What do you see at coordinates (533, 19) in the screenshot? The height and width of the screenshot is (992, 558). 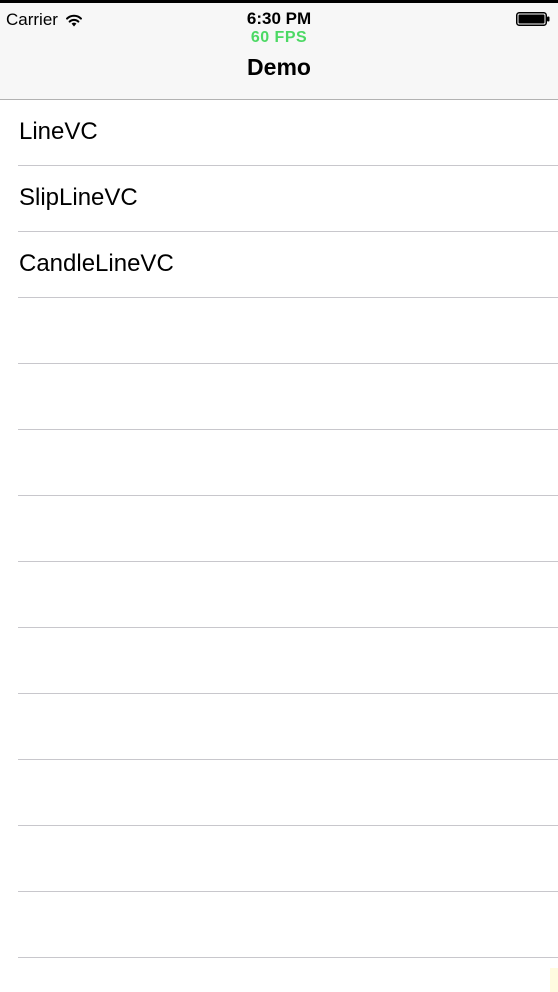 I see `battery-icon` at bounding box center [533, 19].